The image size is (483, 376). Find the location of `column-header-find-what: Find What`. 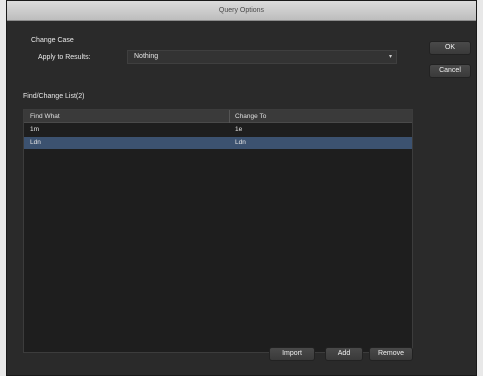

column-header-find-what: Find What is located at coordinates (45, 116).